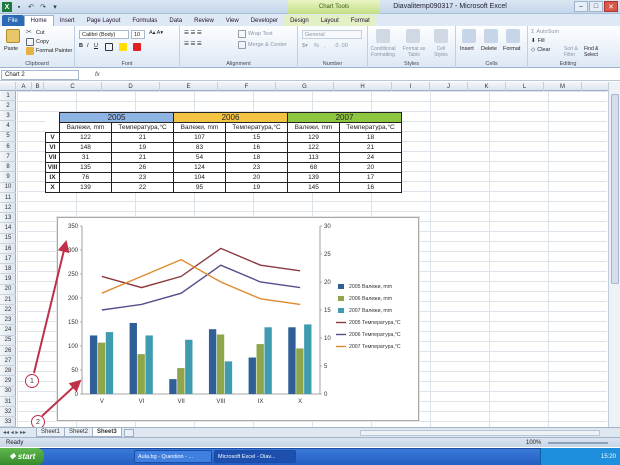  I want to click on year-header: 2007, so click(344, 117).